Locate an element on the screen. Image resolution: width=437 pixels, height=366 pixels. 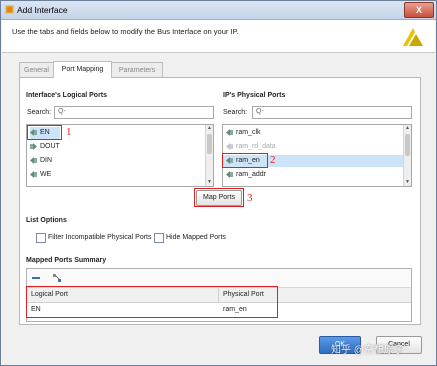
list-item: ram_clk is located at coordinates (243, 133).